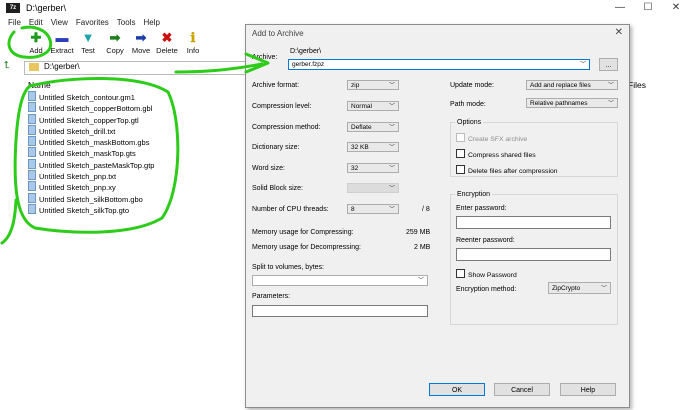 The image size is (690, 410). What do you see at coordinates (522, 389) in the screenshot?
I see `cancel-button: Cancel` at bounding box center [522, 389].